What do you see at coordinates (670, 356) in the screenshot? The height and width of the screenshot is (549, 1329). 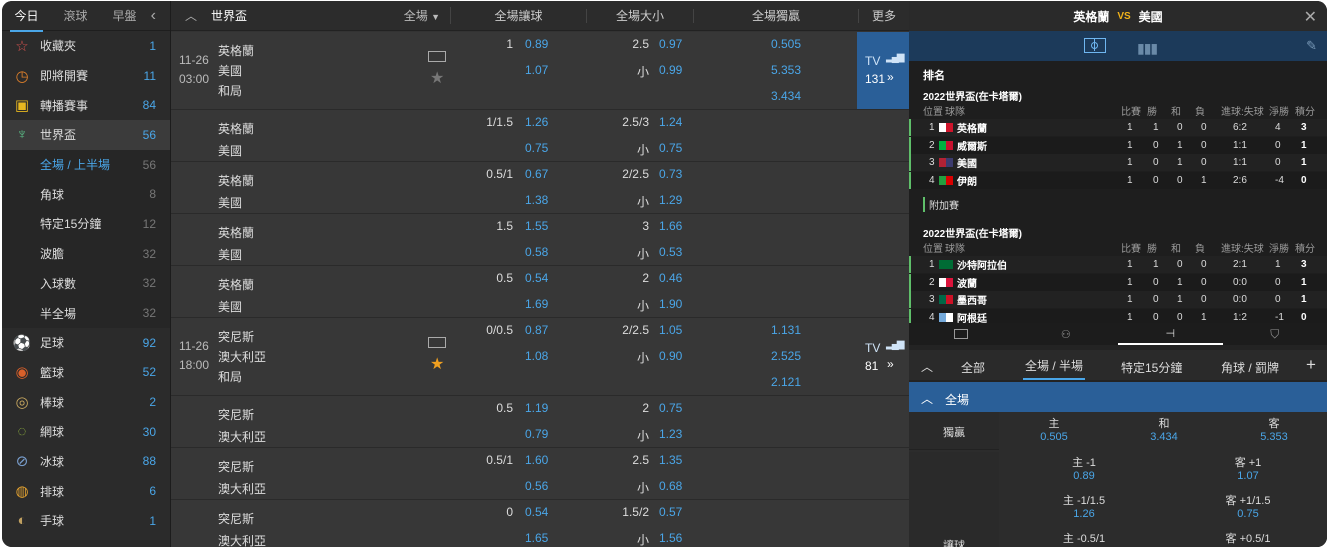 I see `under-odds: 0.90` at bounding box center [670, 356].